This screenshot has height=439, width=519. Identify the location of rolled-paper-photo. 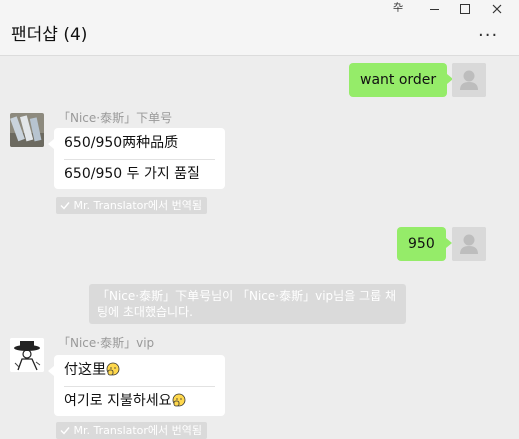
(27, 130).